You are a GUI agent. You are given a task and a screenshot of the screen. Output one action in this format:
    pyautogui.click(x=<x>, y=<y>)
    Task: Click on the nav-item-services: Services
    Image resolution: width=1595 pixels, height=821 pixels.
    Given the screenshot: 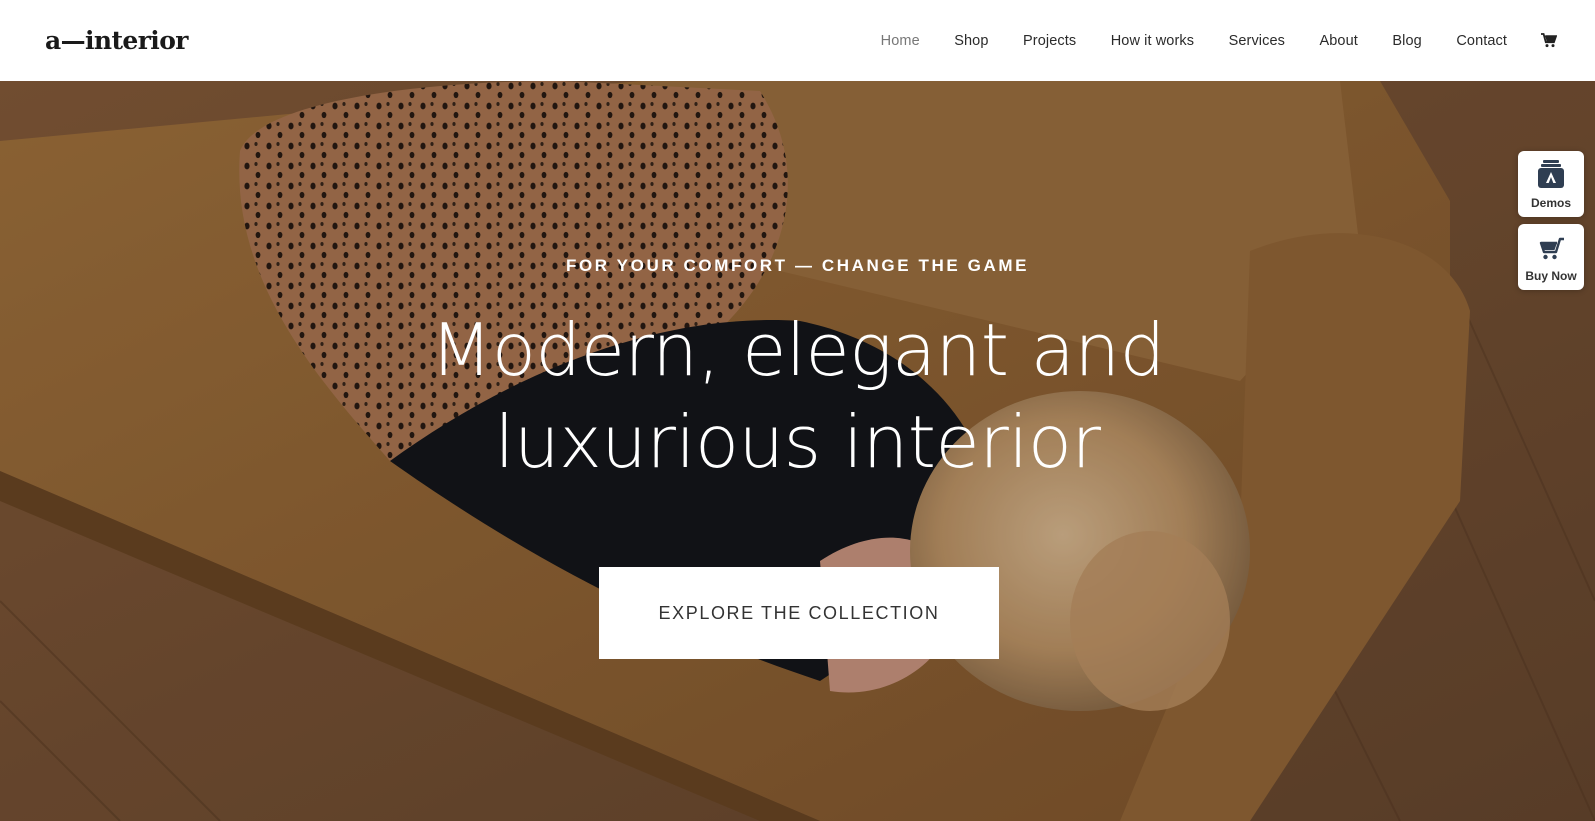 What is the action you would take?
    pyautogui.click(x=1257, y=41)
    